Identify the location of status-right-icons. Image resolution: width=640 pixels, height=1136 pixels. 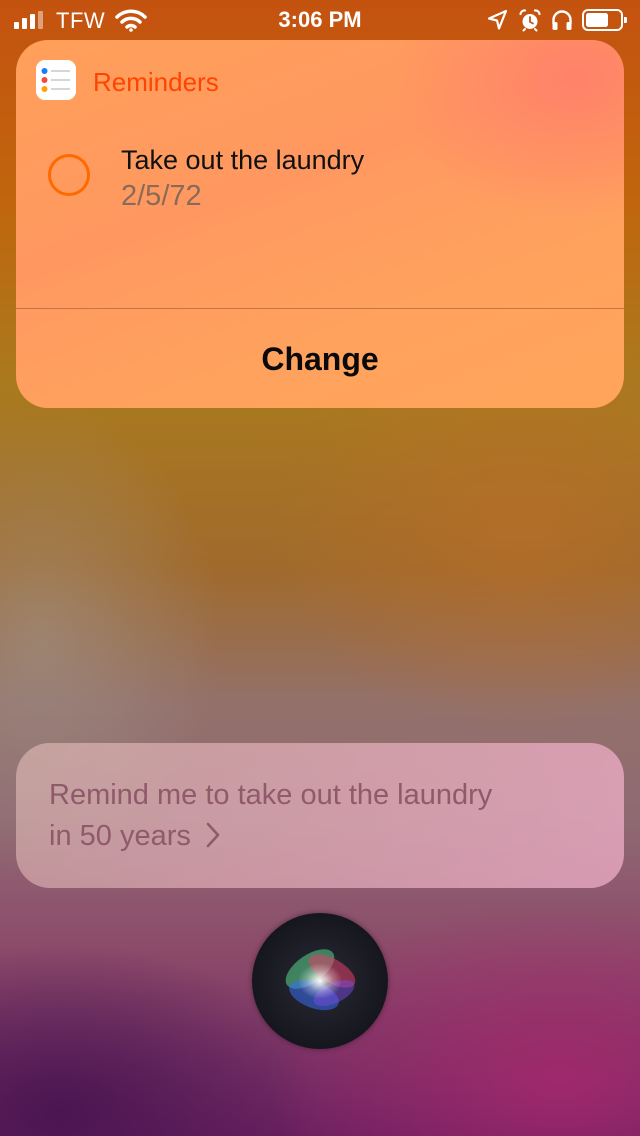
(557, 20).